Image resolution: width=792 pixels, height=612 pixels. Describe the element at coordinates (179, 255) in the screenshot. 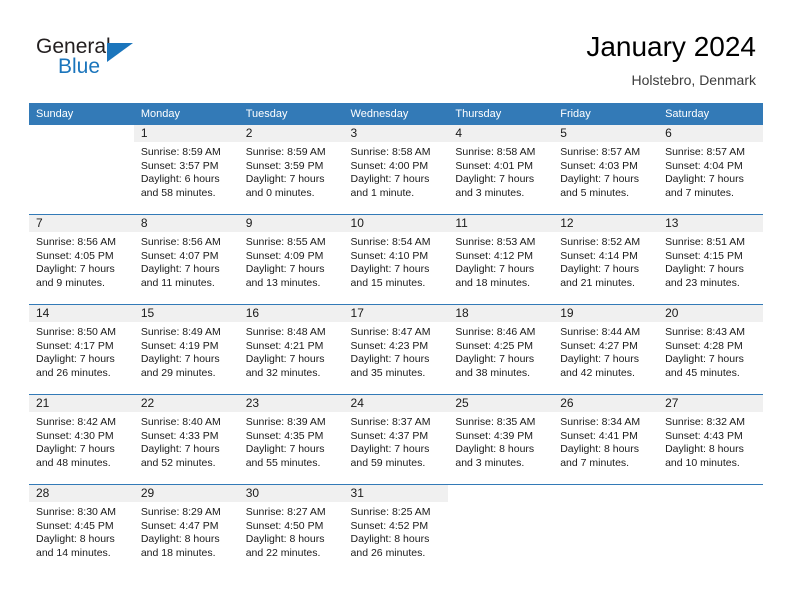

I see `day-detail-line: Sunset: 4:07 PM` at that location.